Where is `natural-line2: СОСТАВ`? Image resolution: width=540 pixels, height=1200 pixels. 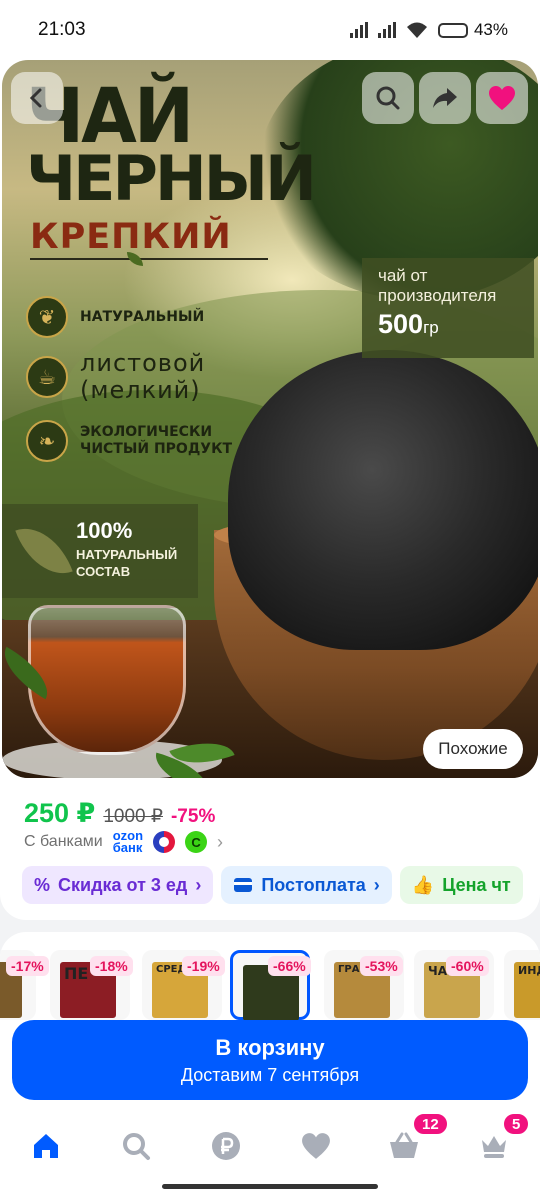 natural-line2: СОСТАВ is located at coordinates (103, 571).